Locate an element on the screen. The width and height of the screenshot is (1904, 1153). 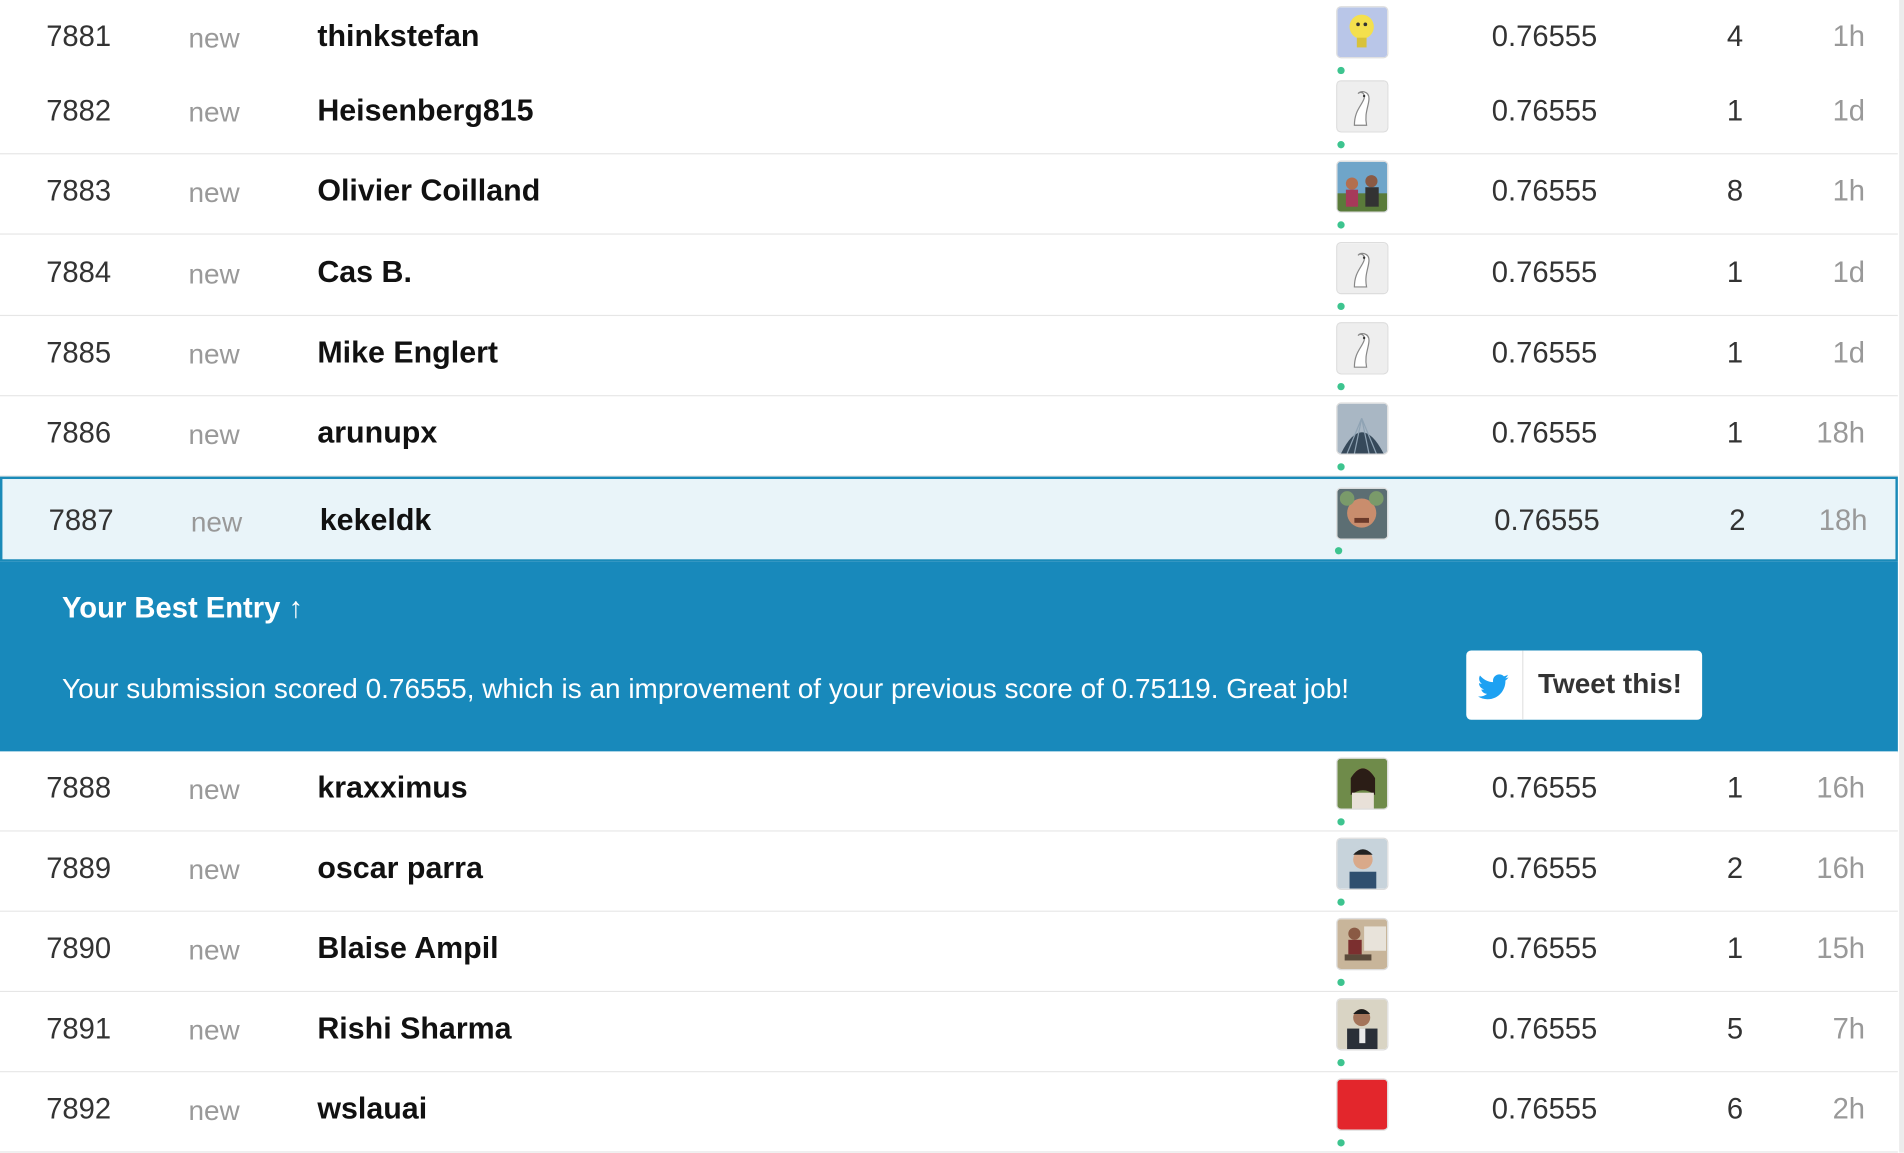
table-row: 7891 new Rishi Sharma 0.76555 5 7h is located at coordinates (949, 1032).